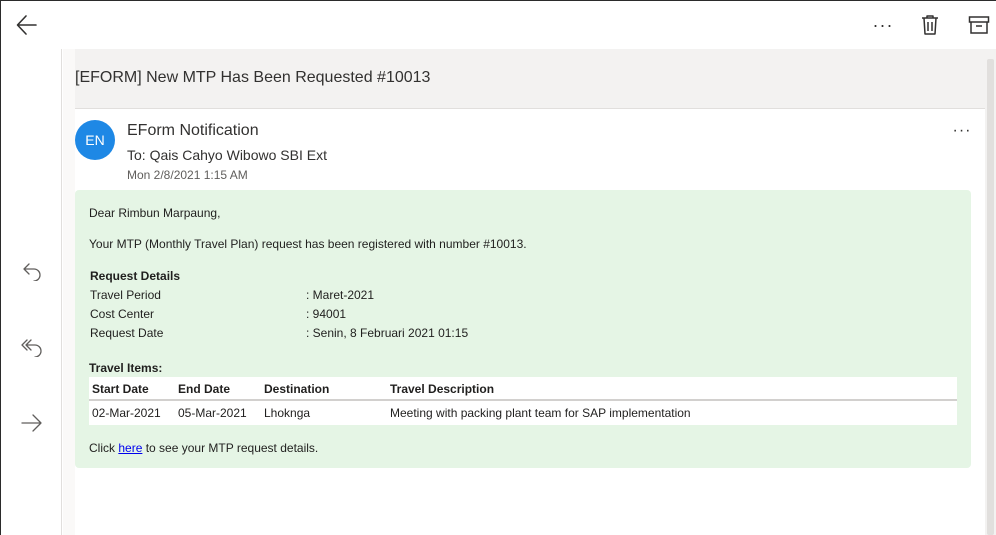 The image size is (996, 535). What do you see at coordinates (387, 333) in the screenshot?
I see `request-detail-value: : Senin, 8 Februari 2021 01:15` at bounding box center [387, 333].